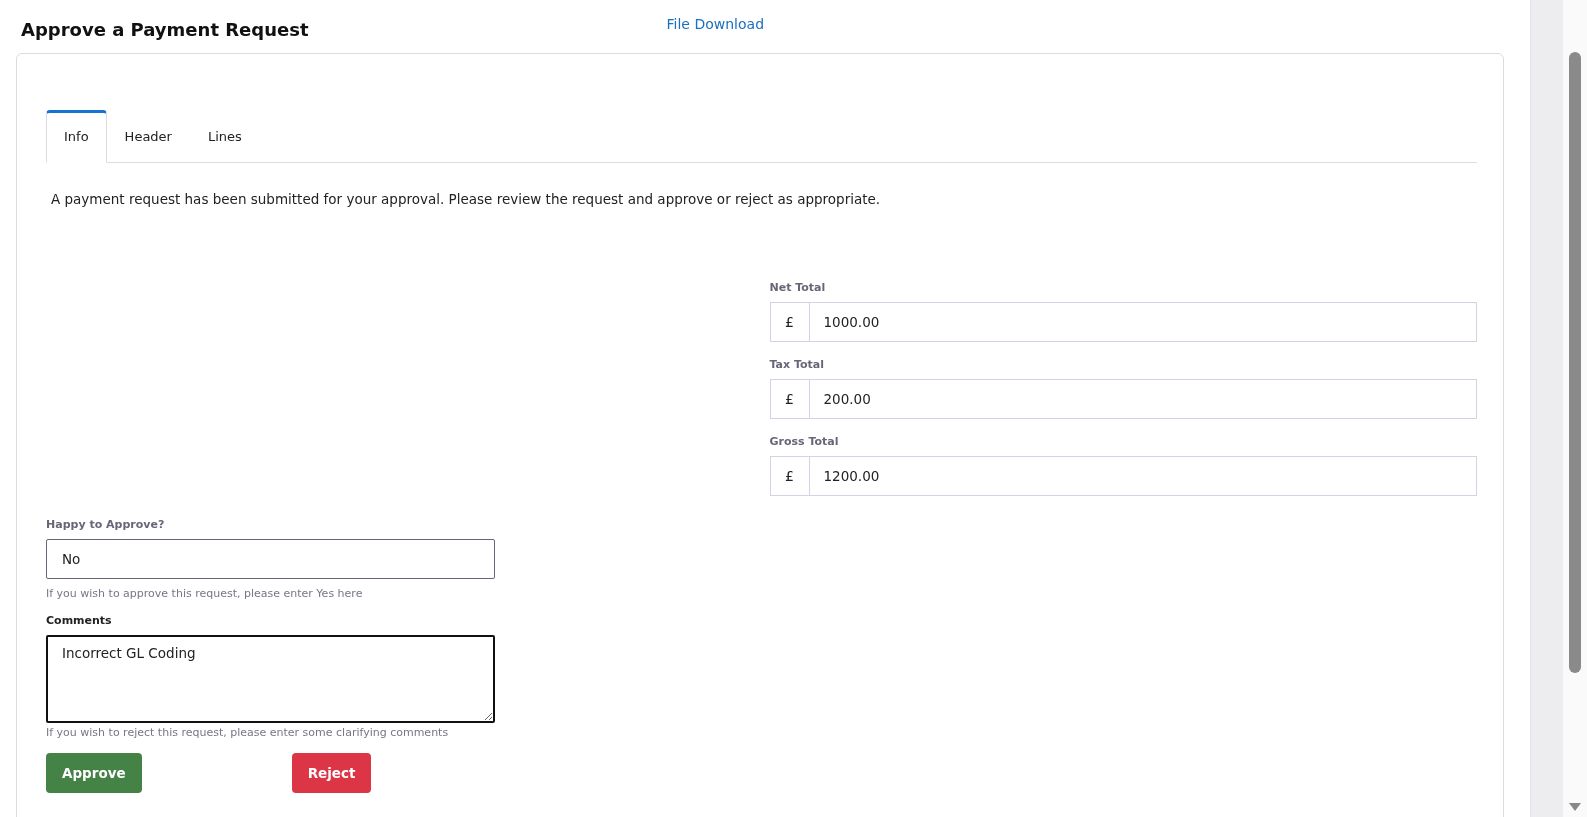  What do you see at coordinates (797, 364) in the screenshot?
I see `field-label: Tax Total` at bounding box center [797, 364].